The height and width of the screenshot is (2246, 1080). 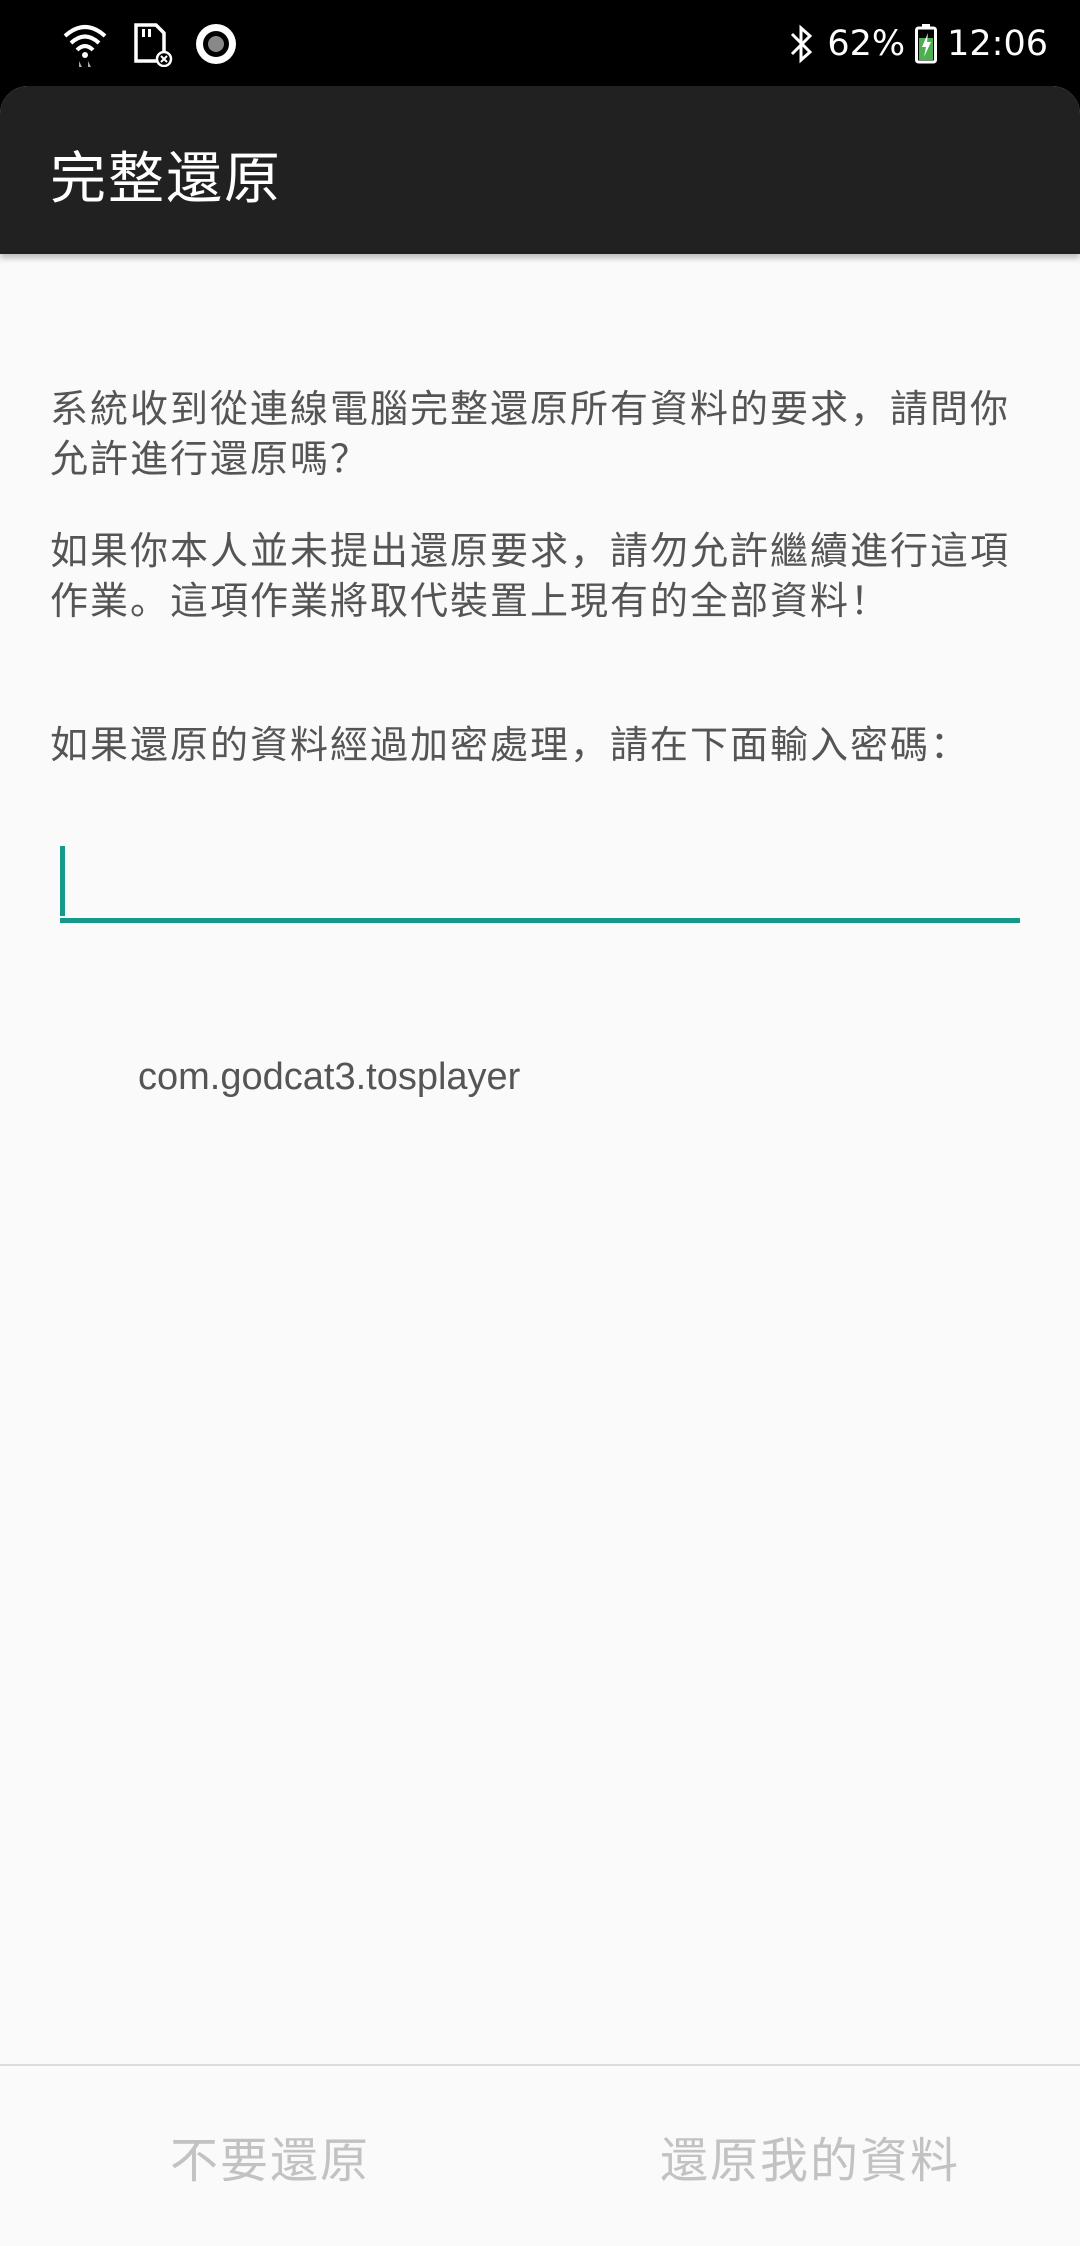 What do you see at coordinates (866, 44) in the screenshot?
I see `battery-percent: 62%` at bounding box center [866, 44].